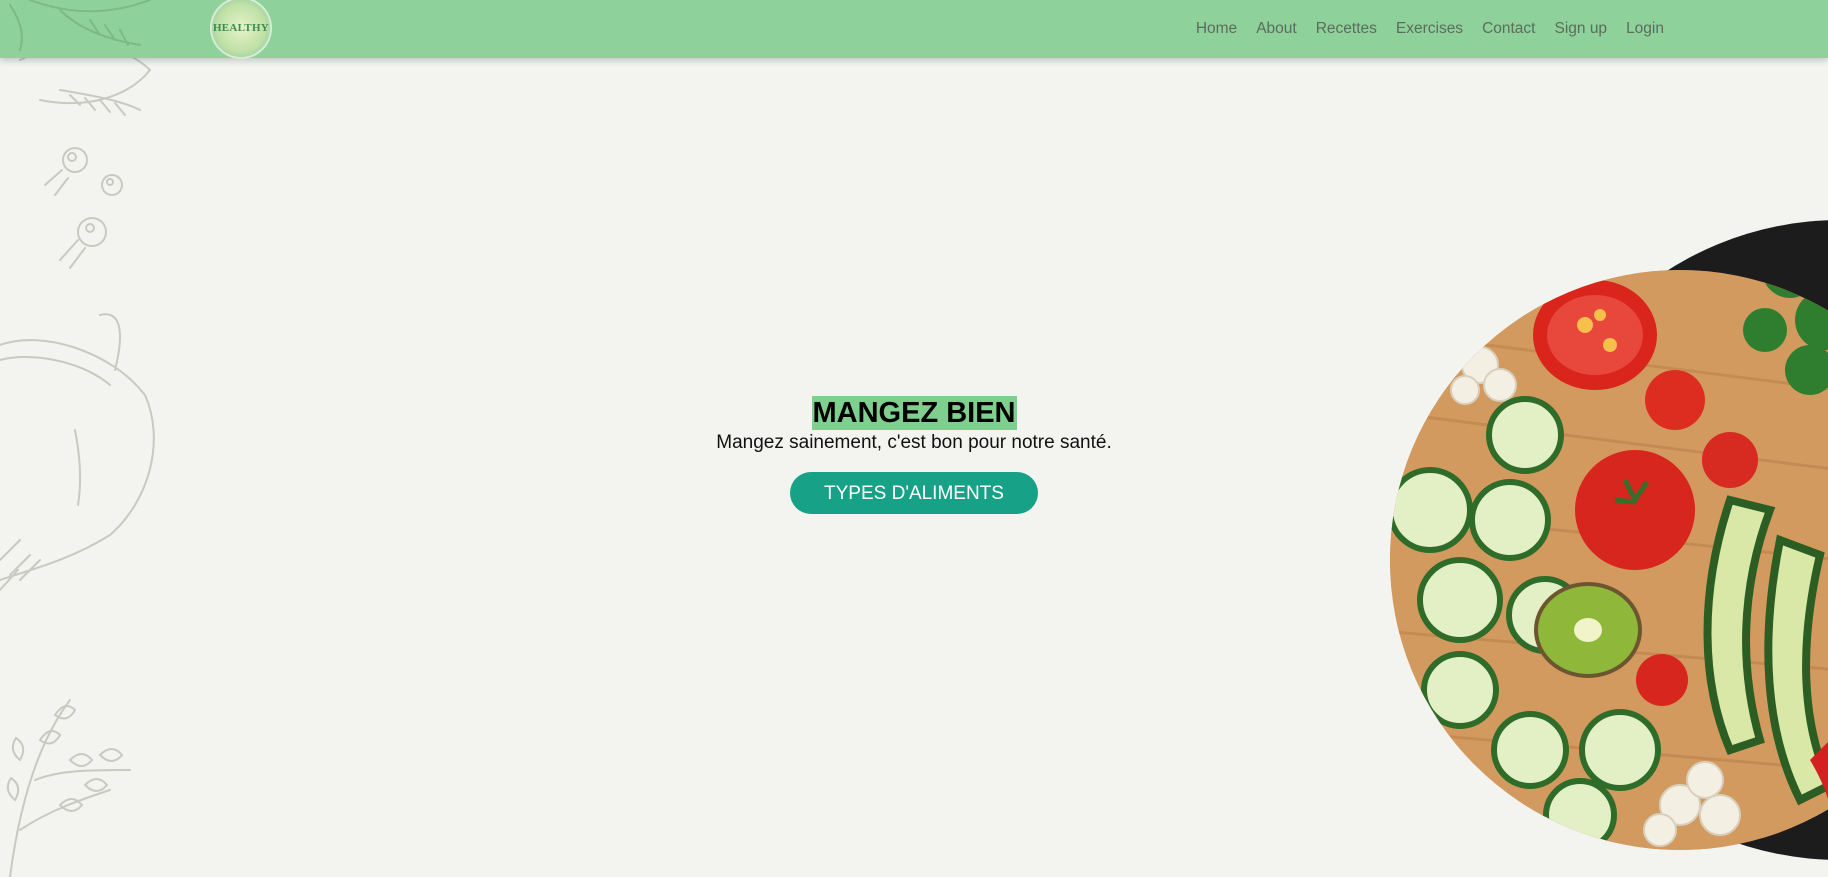  I want to click on logo-text: HEALTHY, so click(241, 28).